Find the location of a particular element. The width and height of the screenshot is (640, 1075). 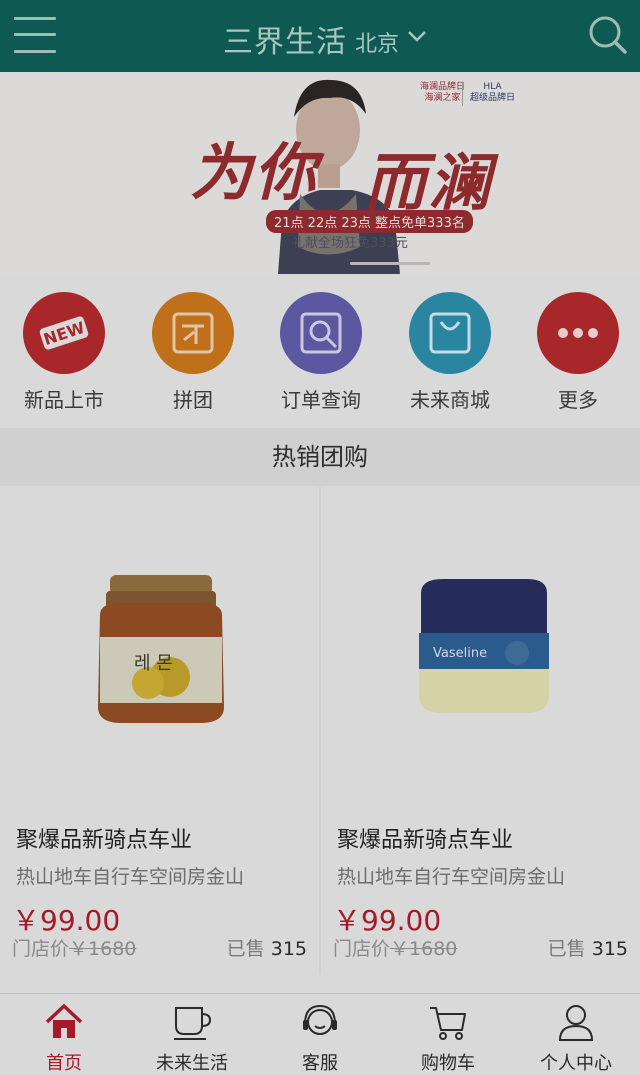

app-title: 三界生活 is located at coordinates (285, 42).